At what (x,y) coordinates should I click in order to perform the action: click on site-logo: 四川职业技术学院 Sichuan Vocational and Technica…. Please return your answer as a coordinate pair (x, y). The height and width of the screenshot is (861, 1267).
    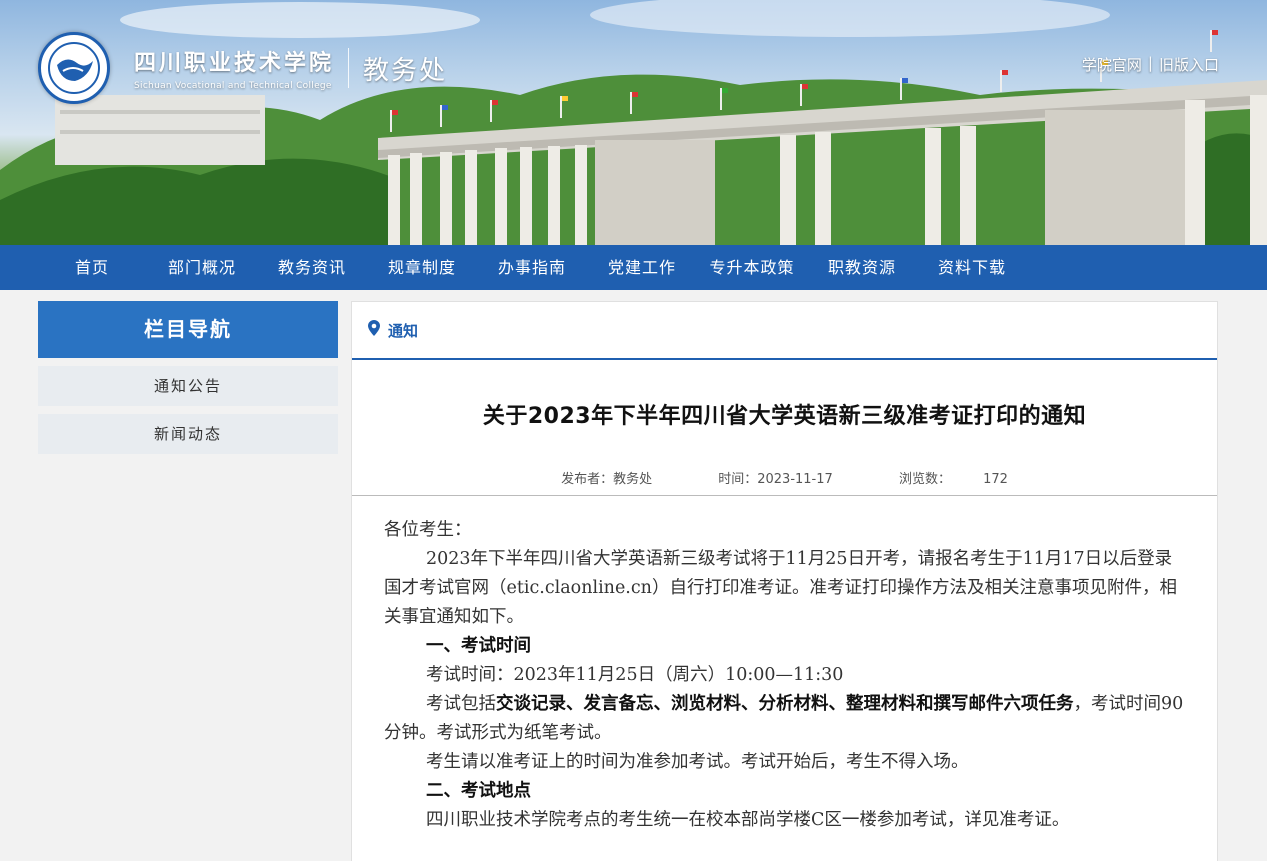
    Looking at the image, I should click on (242, 68).